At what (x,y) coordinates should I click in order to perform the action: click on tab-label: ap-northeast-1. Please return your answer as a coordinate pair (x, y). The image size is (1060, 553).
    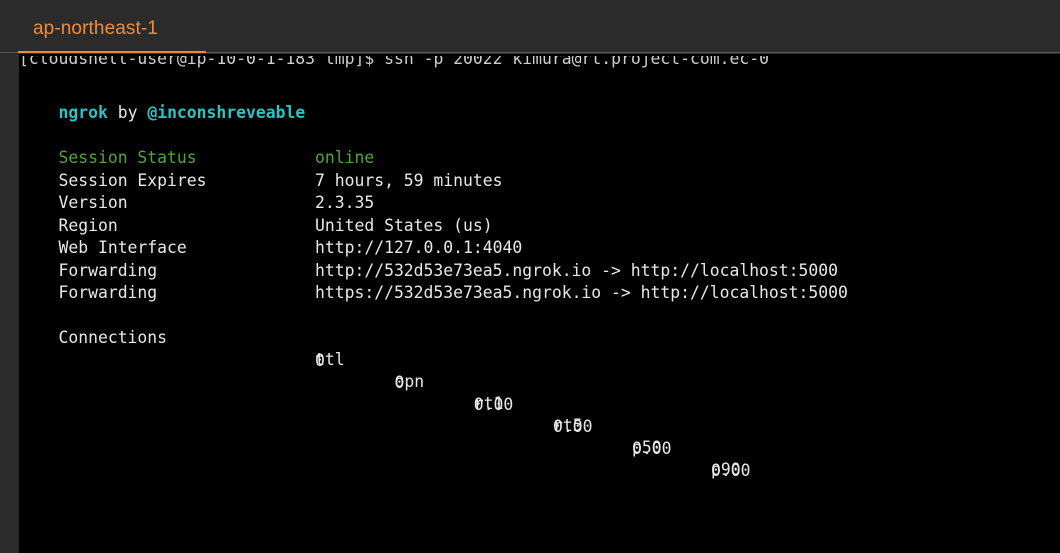
    Looking at the image, I should click on (95, 28).